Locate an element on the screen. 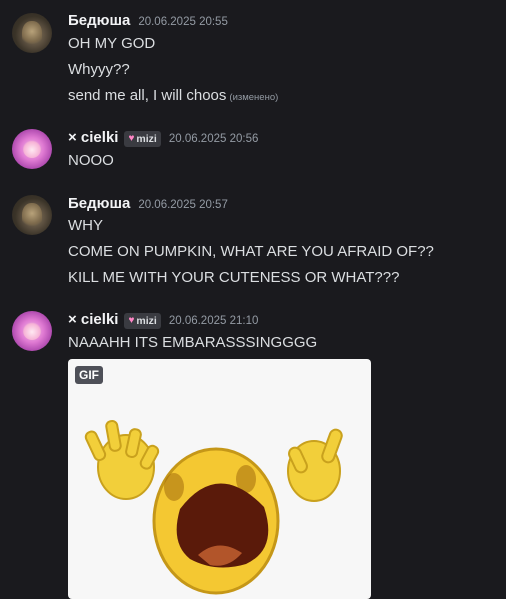 This screenshot has height=599, width=506. timestamp: 20.06.2025 20:56 is located at coordinates (214, 139).